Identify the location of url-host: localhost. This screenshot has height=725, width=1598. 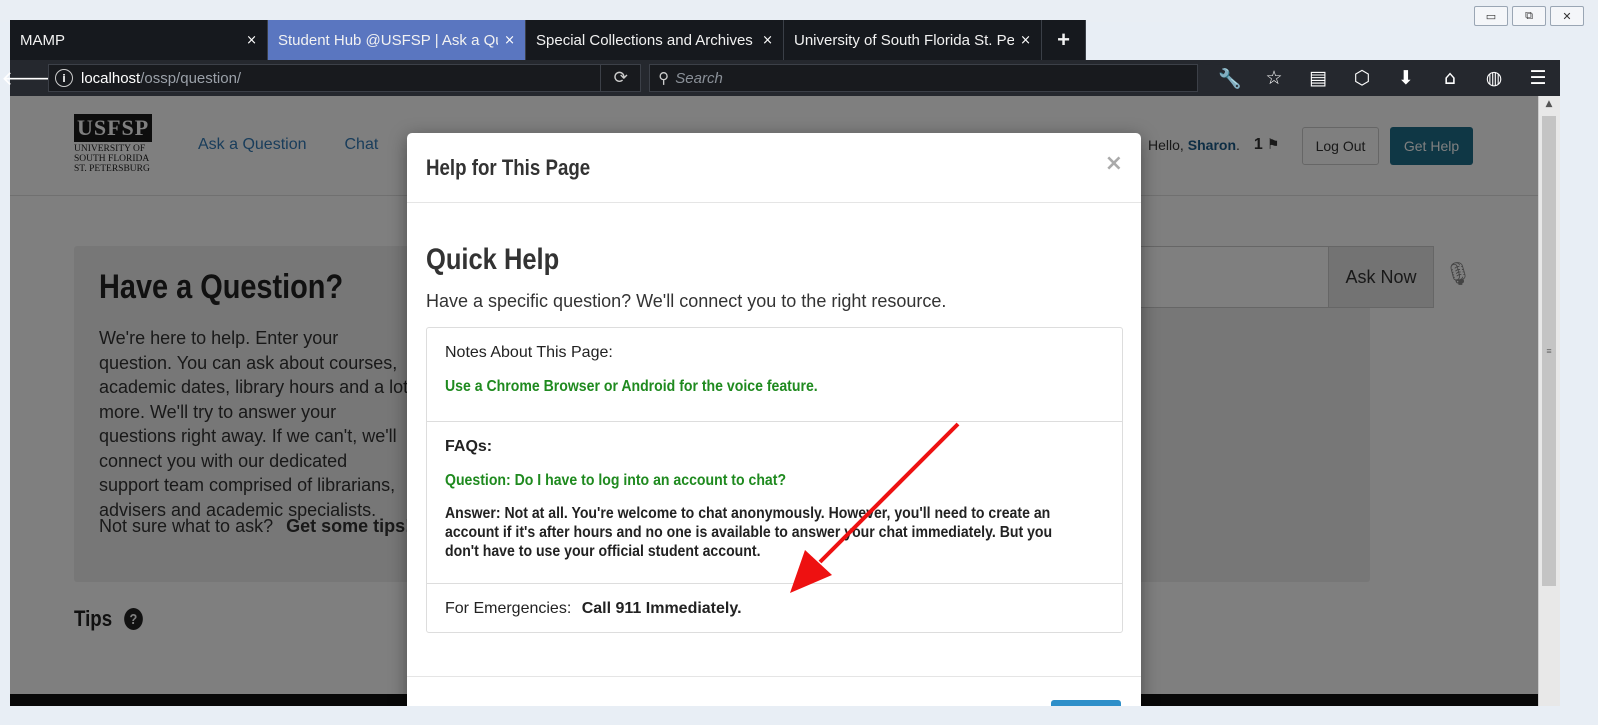
(111, 78).